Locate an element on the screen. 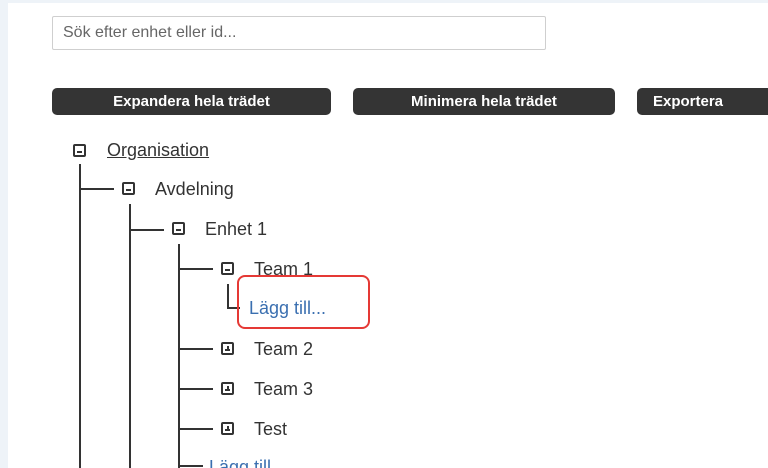  highlight-box is located at coordinates (303, 302).